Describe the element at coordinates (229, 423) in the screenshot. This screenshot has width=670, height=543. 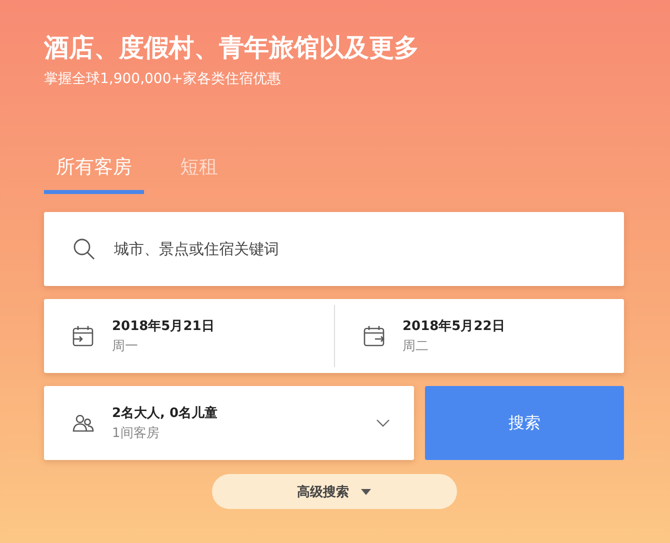
I see `guests-selector: 2名大人, 0名儿童 1间客房` at that location.